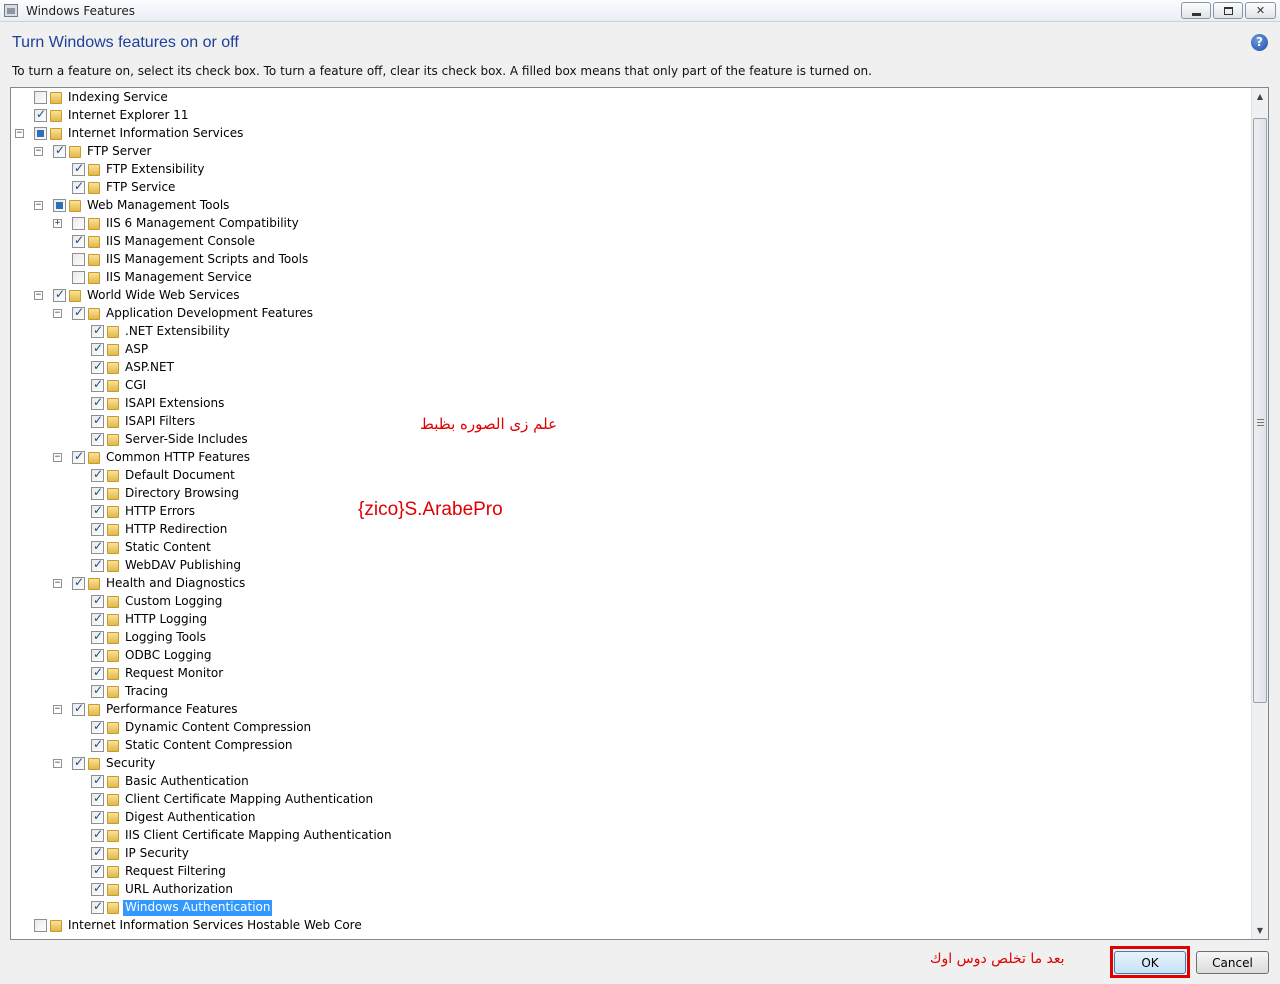 Image resolution: width=1280 pixels, height=984 pixels. Describe the element at coordinates (626, 872) in the screenshot. I see `tree-item: Request Filtering` at that location.